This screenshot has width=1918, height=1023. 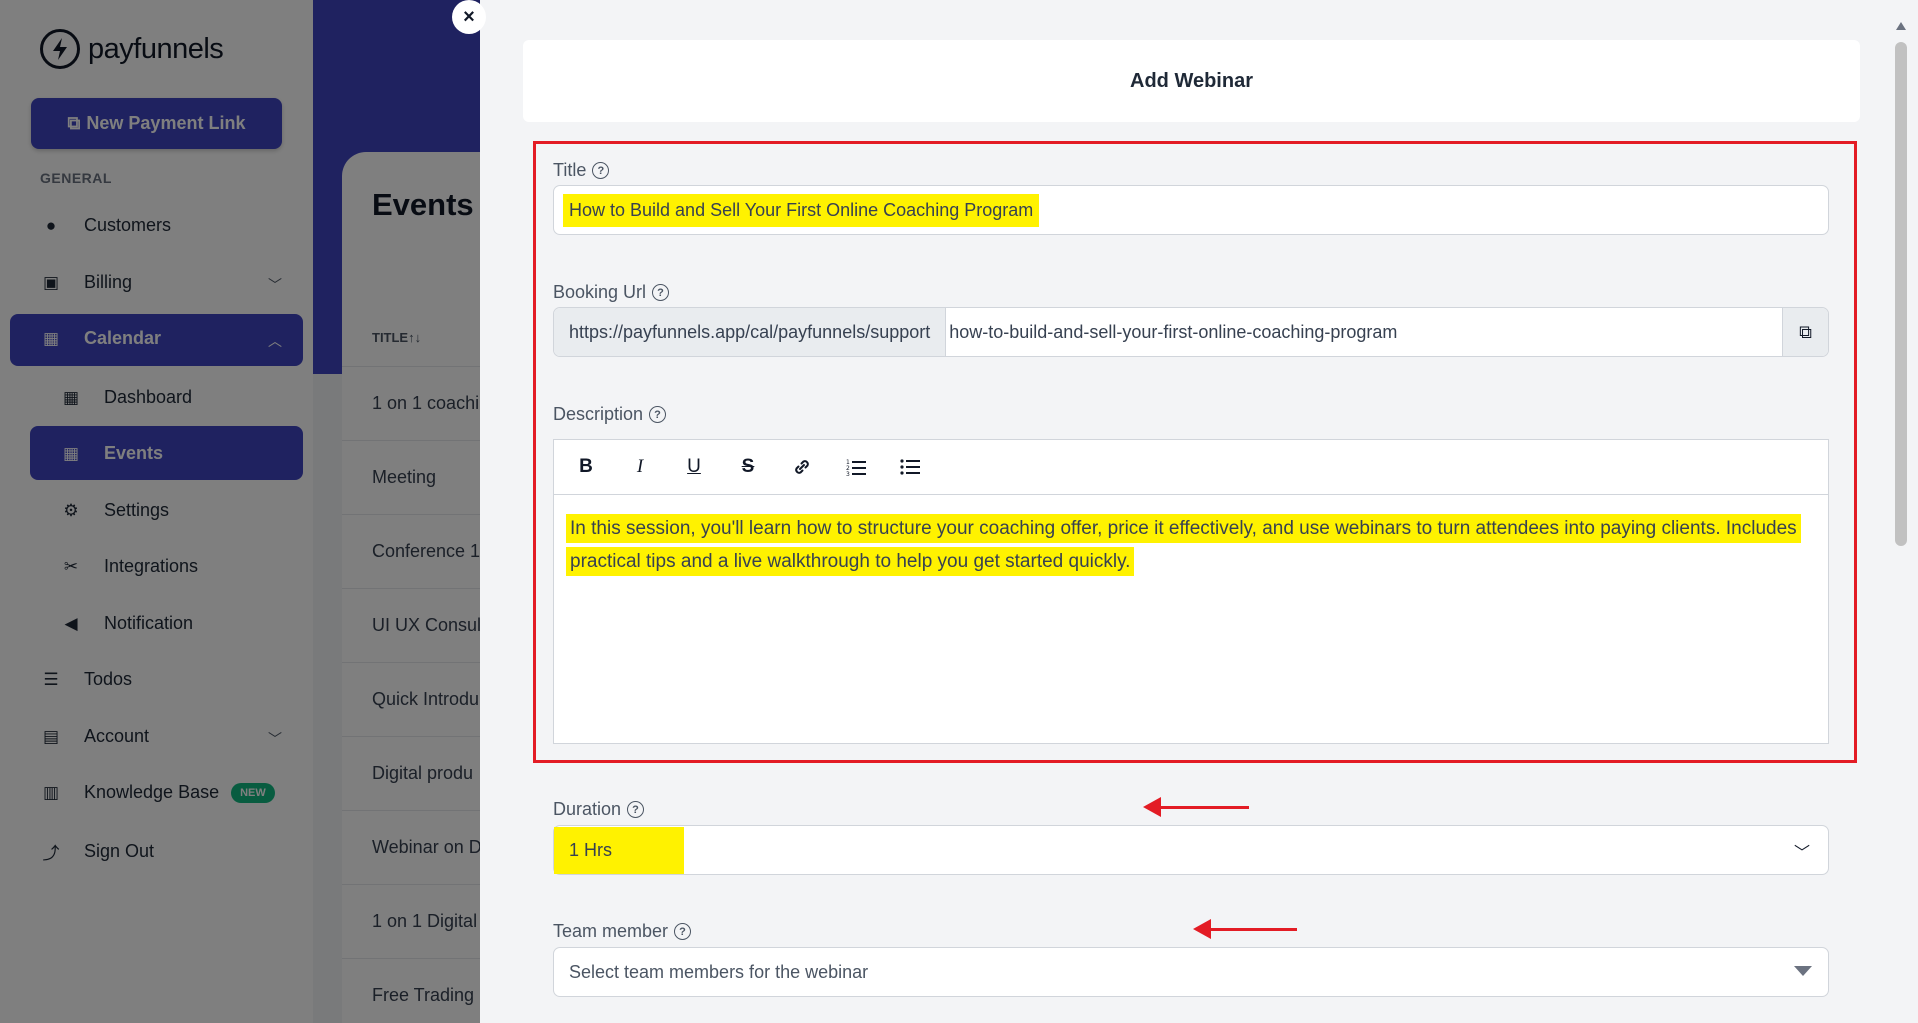 What do you see at coordinates (1191, 972) in the screenshot?
I see `team-member-select: Select team members for the webinar` at bounding box center [1191, 972].